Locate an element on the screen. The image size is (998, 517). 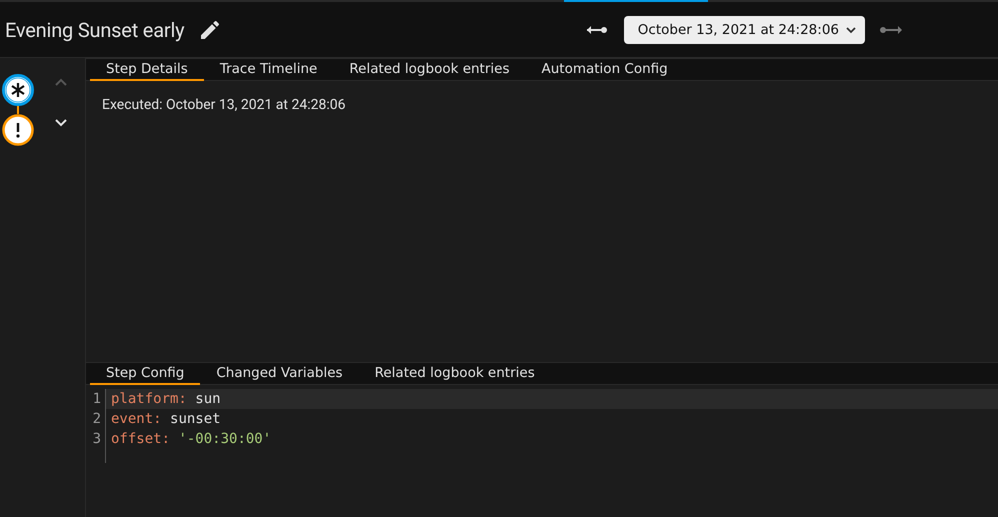
automation-title: Evening Sunset early is located at coordinates (94, 30).